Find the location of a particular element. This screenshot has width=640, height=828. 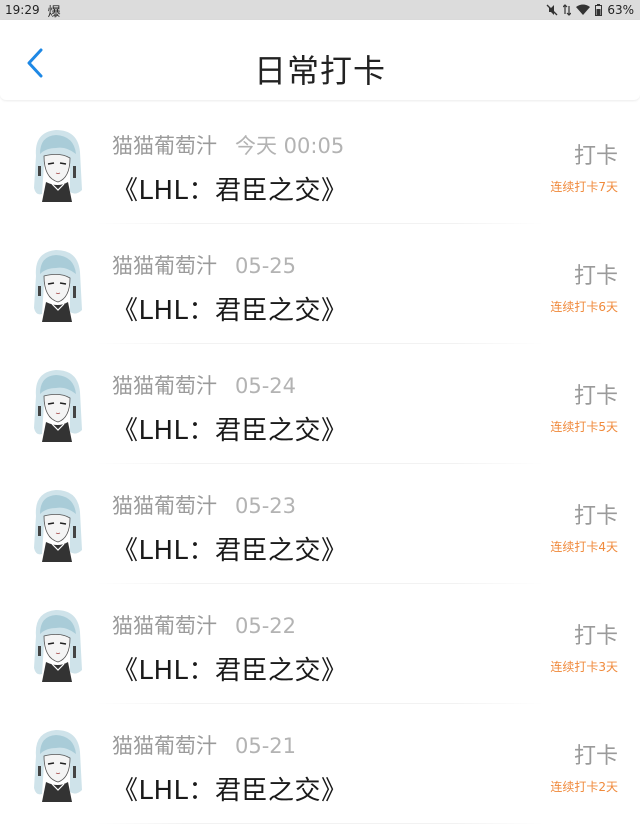

divider is located at coordinates (320, 823).